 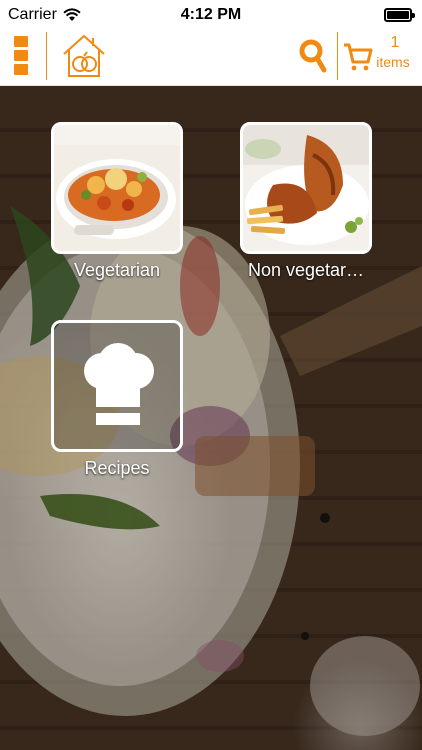 I want to click on menu-icon, so click(x=23, y=56).